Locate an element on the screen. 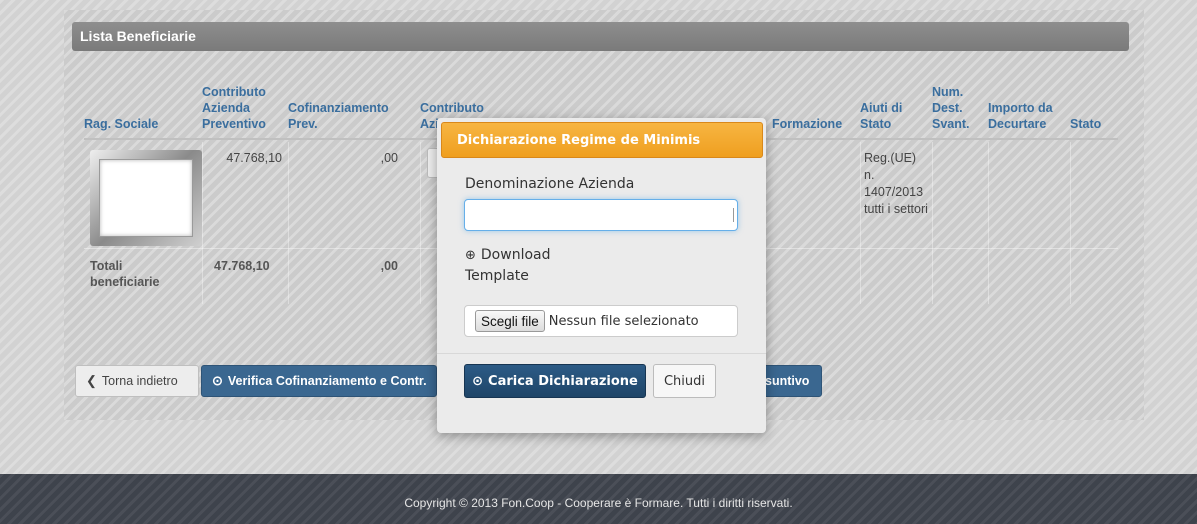 The height and width of the screenshot is (524, 1197). panel-title: Lista Beneficiarie is located at coordinates (600, 36).